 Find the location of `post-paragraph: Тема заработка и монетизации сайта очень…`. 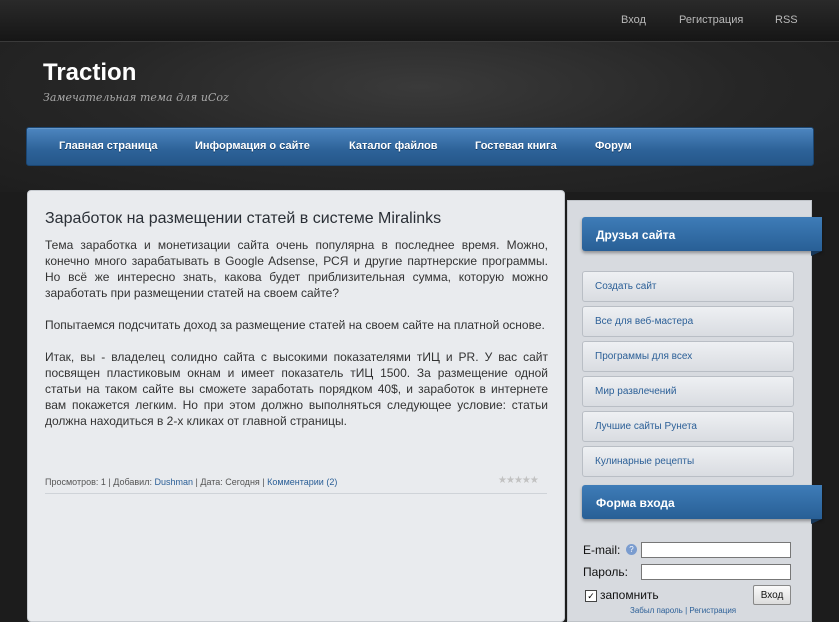

post-paragraph: Тема заработка и монетизации сайта очень… is located at coordinates (296, 269).